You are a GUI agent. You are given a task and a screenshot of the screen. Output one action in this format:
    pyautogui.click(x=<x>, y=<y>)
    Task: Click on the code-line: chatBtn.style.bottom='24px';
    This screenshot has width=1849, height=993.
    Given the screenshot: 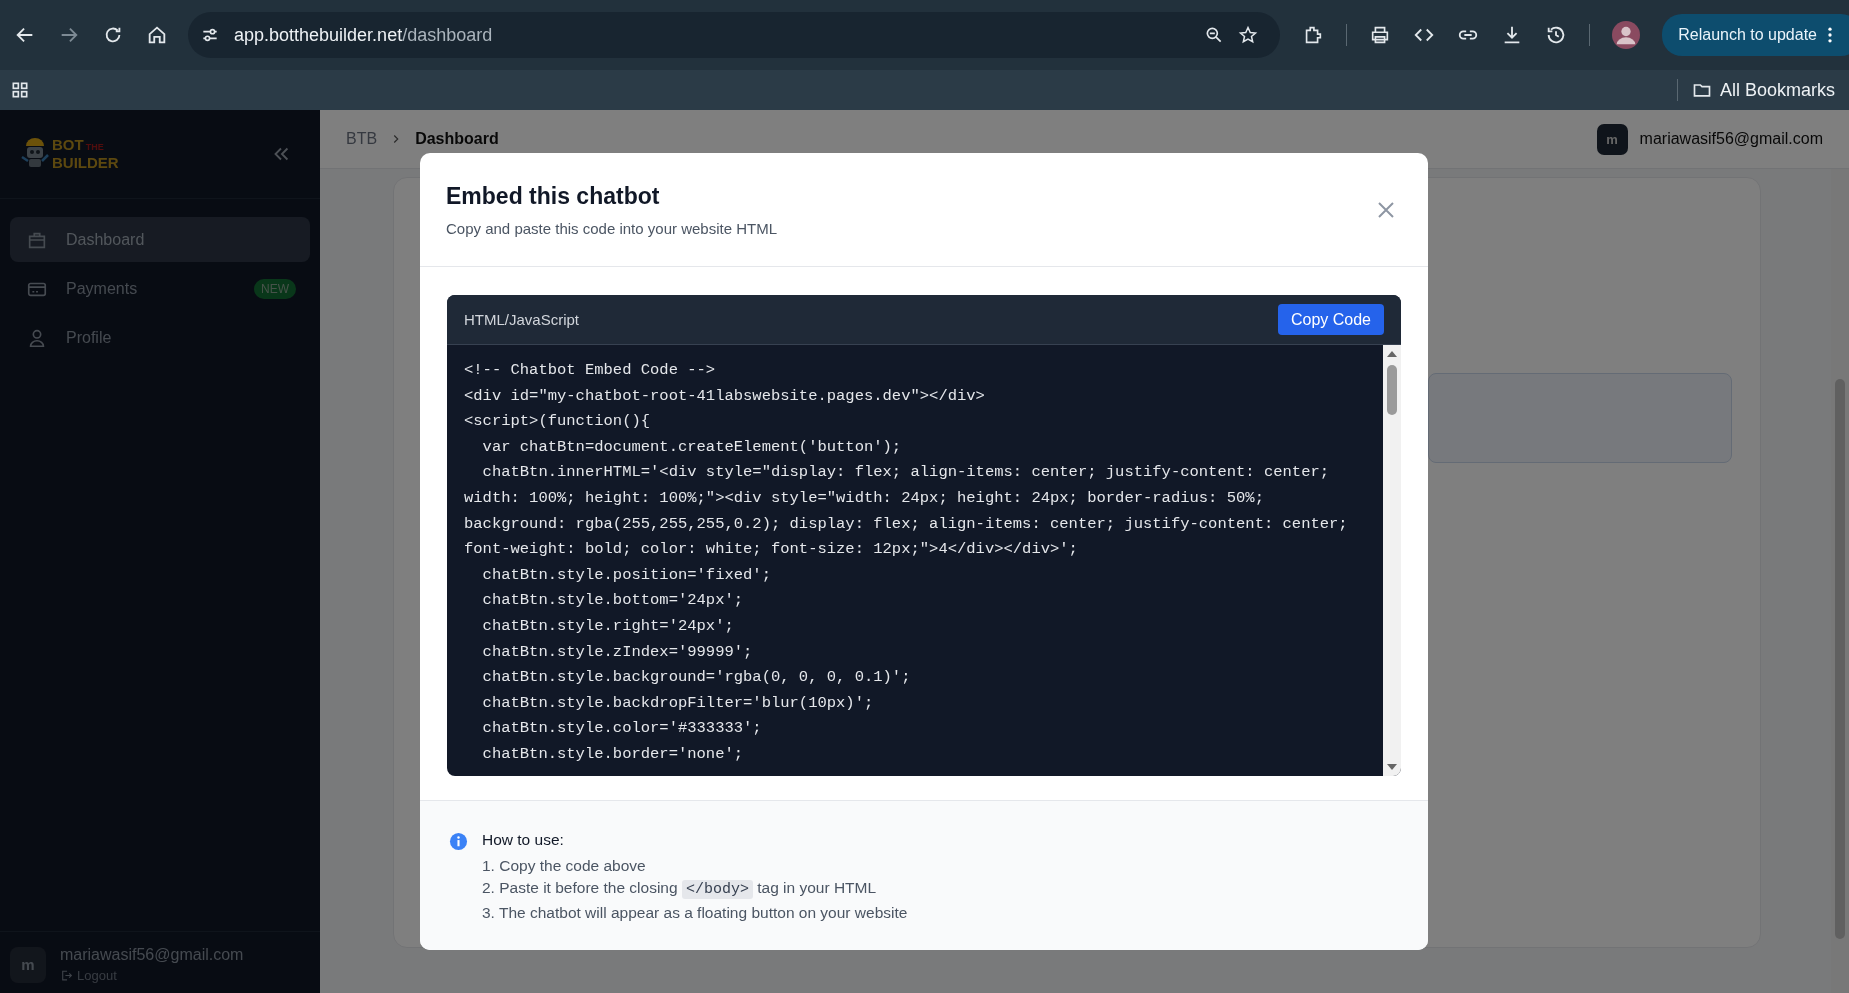 What is the action you would take?
    pyautogui.click(x=613, y=601)
    